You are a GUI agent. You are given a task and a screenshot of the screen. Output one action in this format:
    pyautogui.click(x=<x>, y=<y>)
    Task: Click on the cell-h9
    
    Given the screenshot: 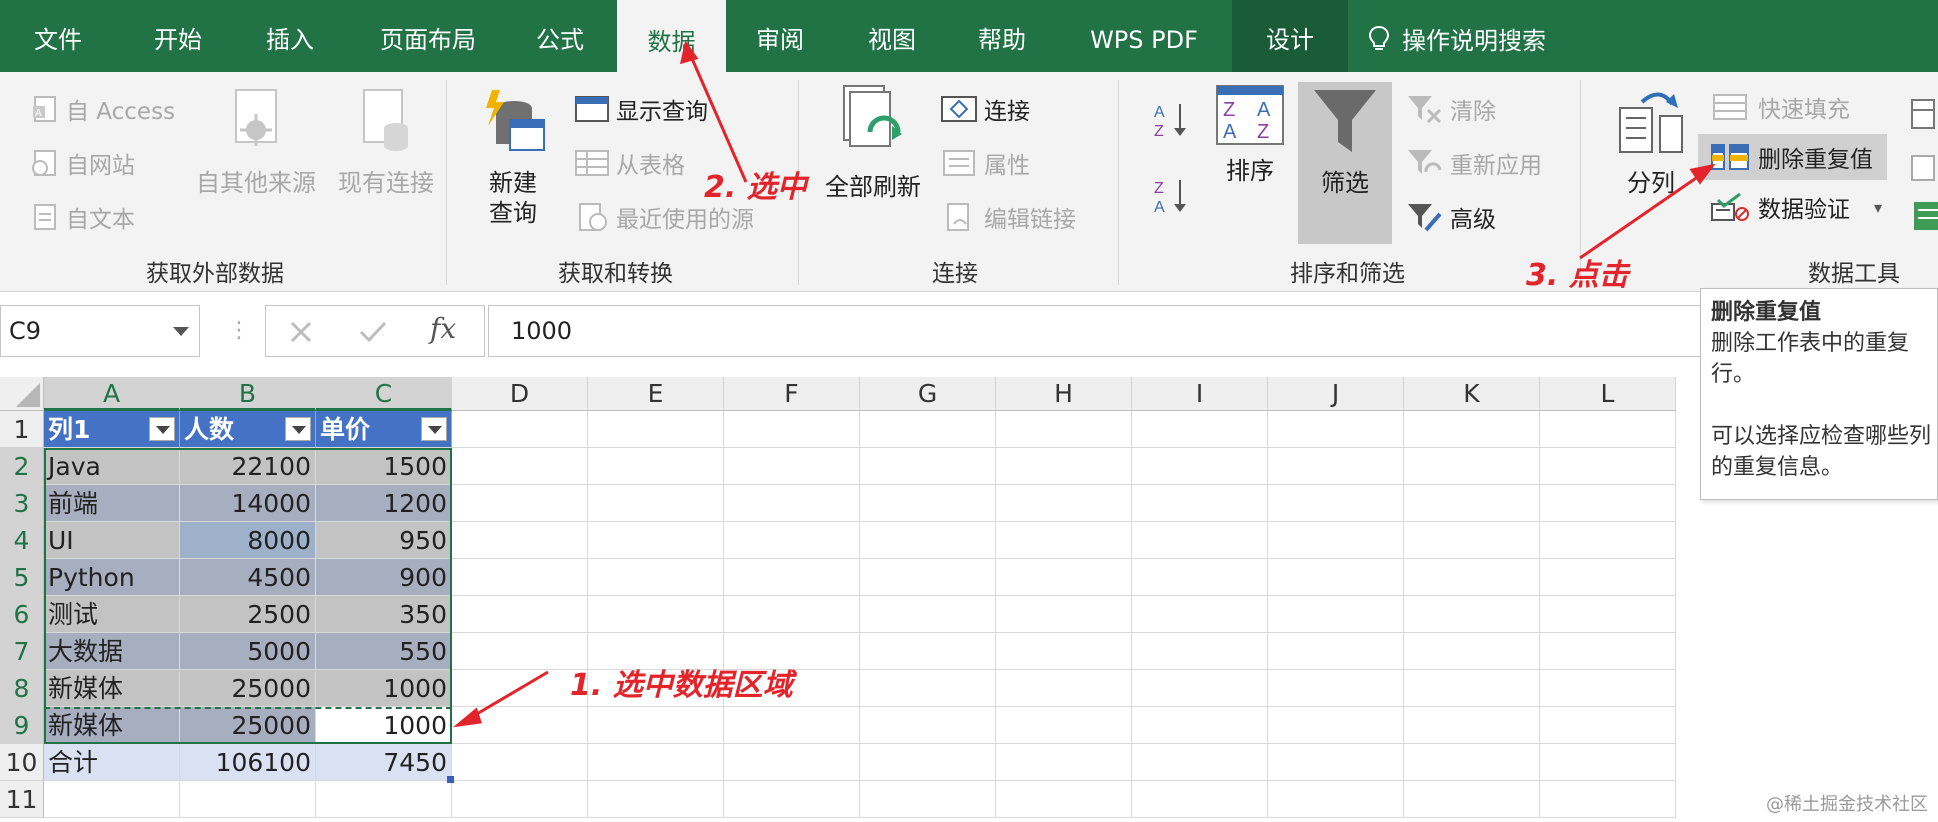 What is the action you would take?
    pyautogui.click(x=1064, y=725)
    